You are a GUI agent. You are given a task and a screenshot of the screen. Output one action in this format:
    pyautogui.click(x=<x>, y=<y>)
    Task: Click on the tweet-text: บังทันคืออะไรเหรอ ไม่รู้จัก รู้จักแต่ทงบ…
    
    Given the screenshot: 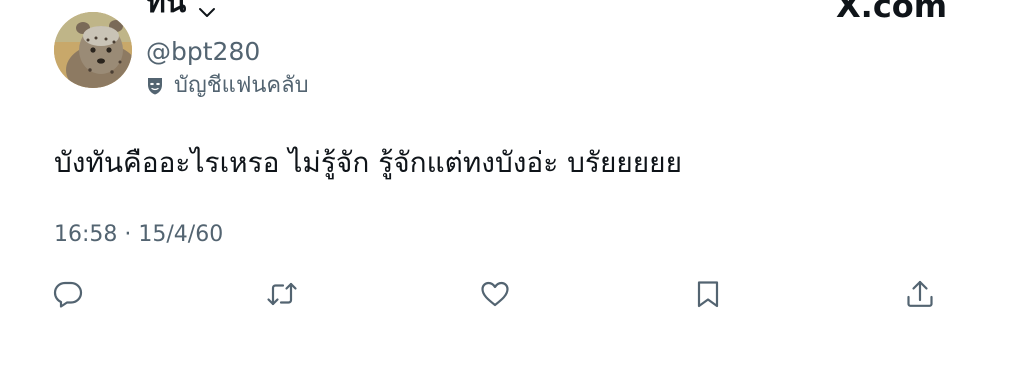 What is the action you would take?
    pyautogui.click(x=368, y=162)
    